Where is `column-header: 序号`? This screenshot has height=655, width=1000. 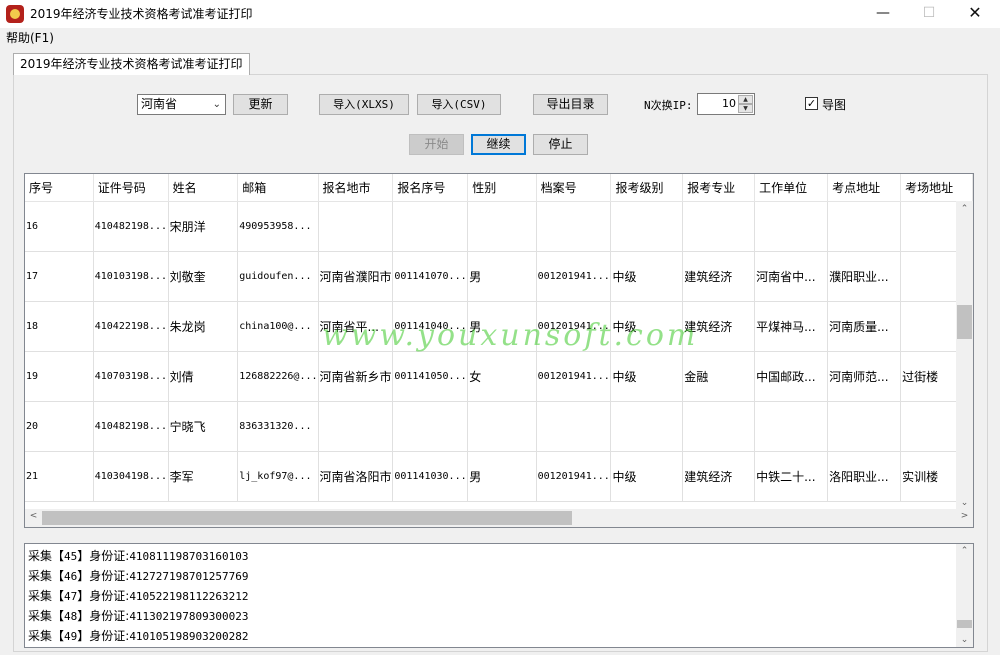 column-header: 序号 is located at coordinates (59, 188).